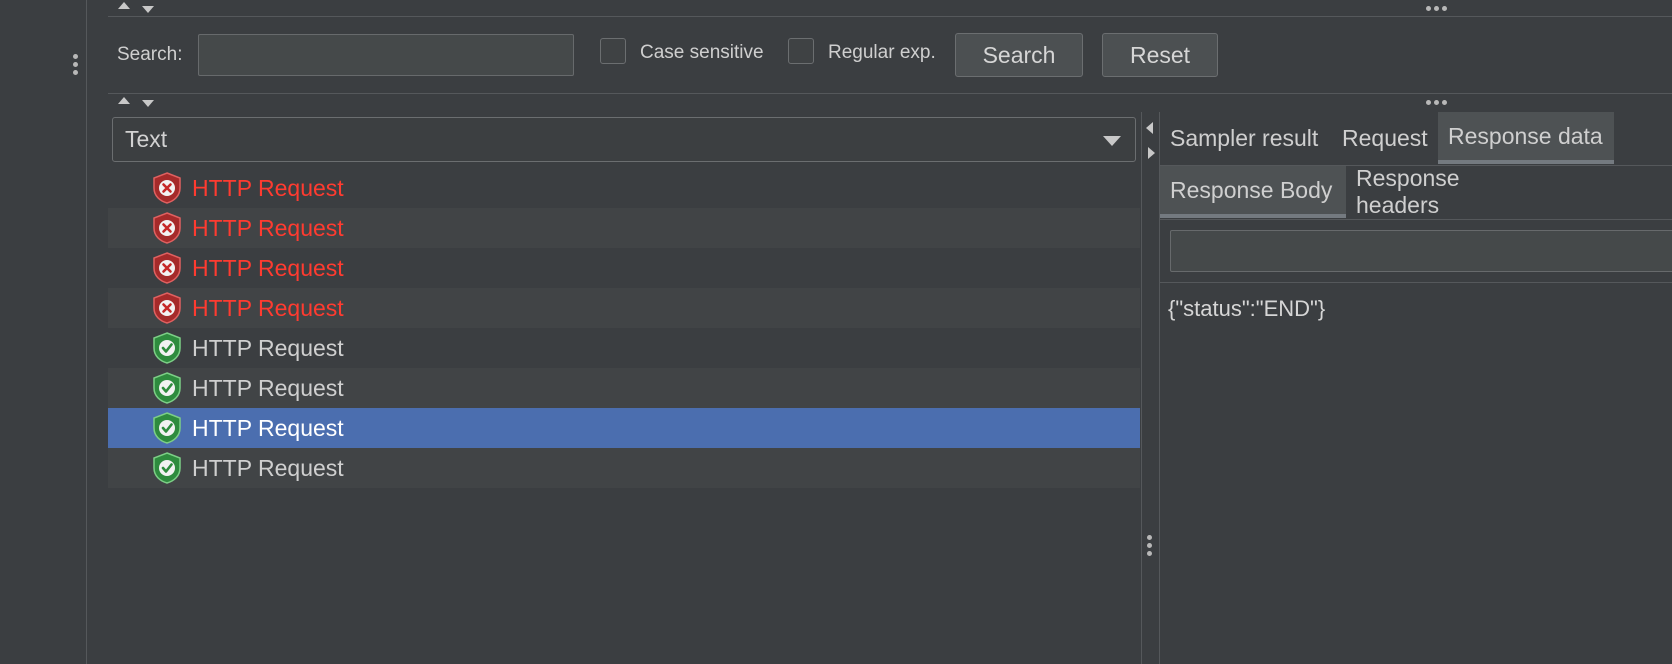 The image size is (1672, 664). What do you see at coordinates (1451, 191) in the screenshot?
I see `tab-response-headers: Response headers` at bounding box center [1451, 191].